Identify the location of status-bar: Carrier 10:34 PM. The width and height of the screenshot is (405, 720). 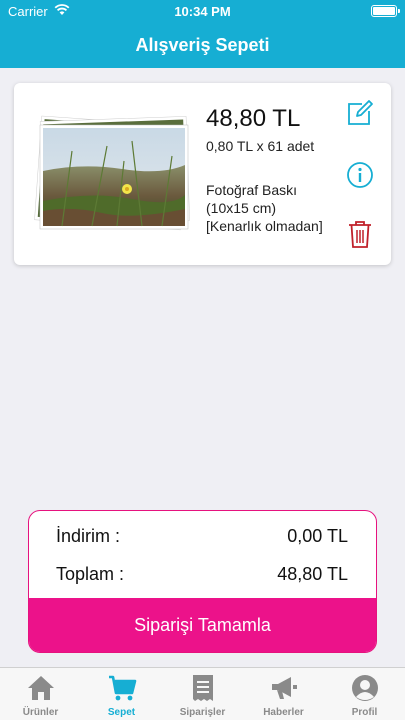
(202, 11).